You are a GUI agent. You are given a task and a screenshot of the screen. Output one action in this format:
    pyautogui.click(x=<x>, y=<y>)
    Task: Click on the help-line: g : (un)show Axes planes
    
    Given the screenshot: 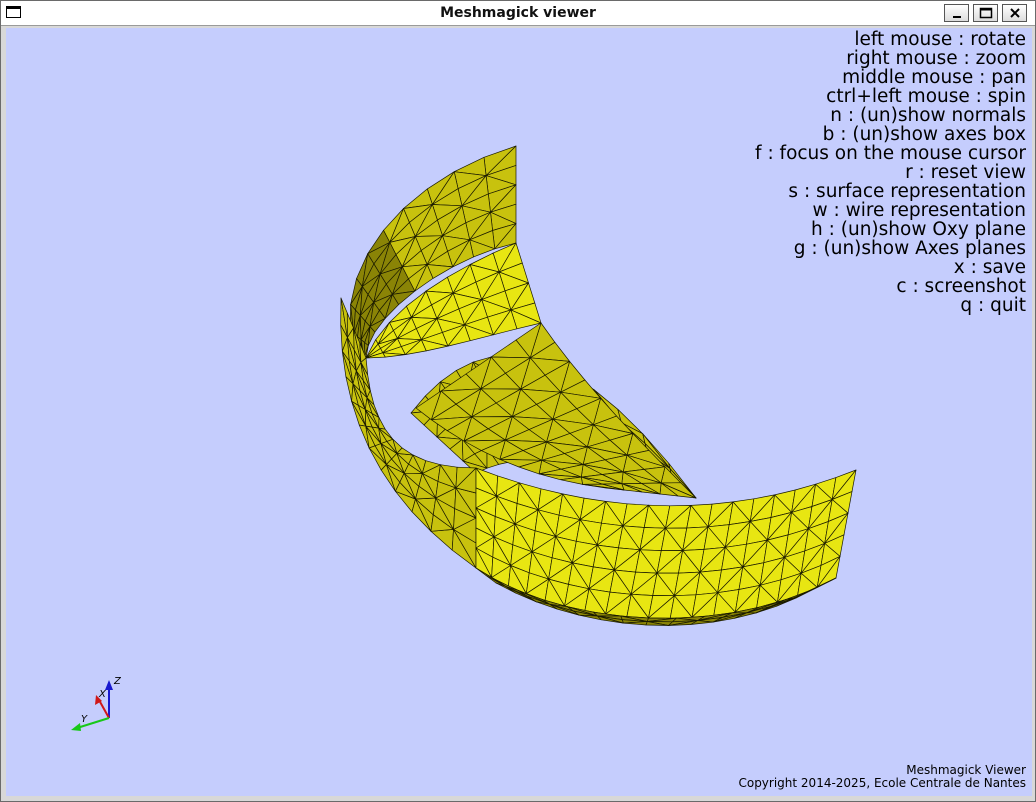 What is the action you would take?
    pyautogui.click(x=909, y=248)
    